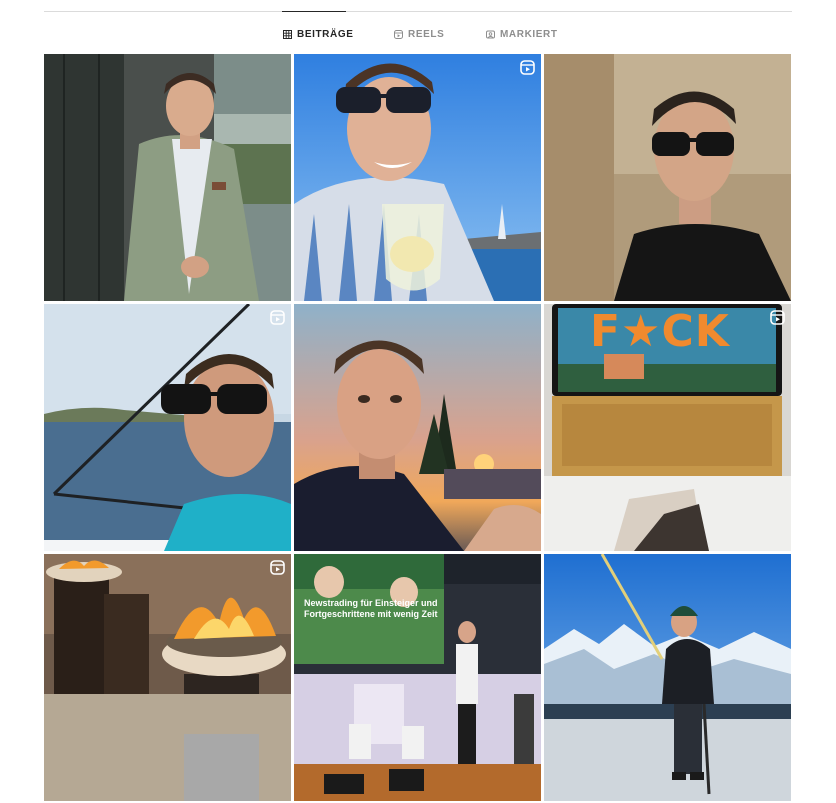 The height and width of the screenshot is (803, 836). I want to click on reels-icon, so click(398, 34).